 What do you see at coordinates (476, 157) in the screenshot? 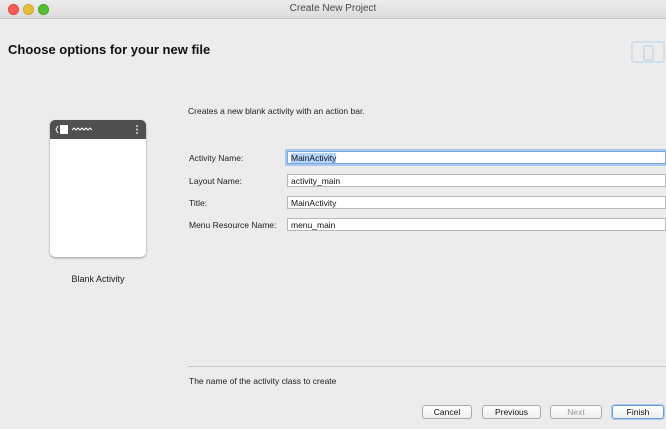
I see `activity-name-field: MainActivity` at bounding box center [476, 157].